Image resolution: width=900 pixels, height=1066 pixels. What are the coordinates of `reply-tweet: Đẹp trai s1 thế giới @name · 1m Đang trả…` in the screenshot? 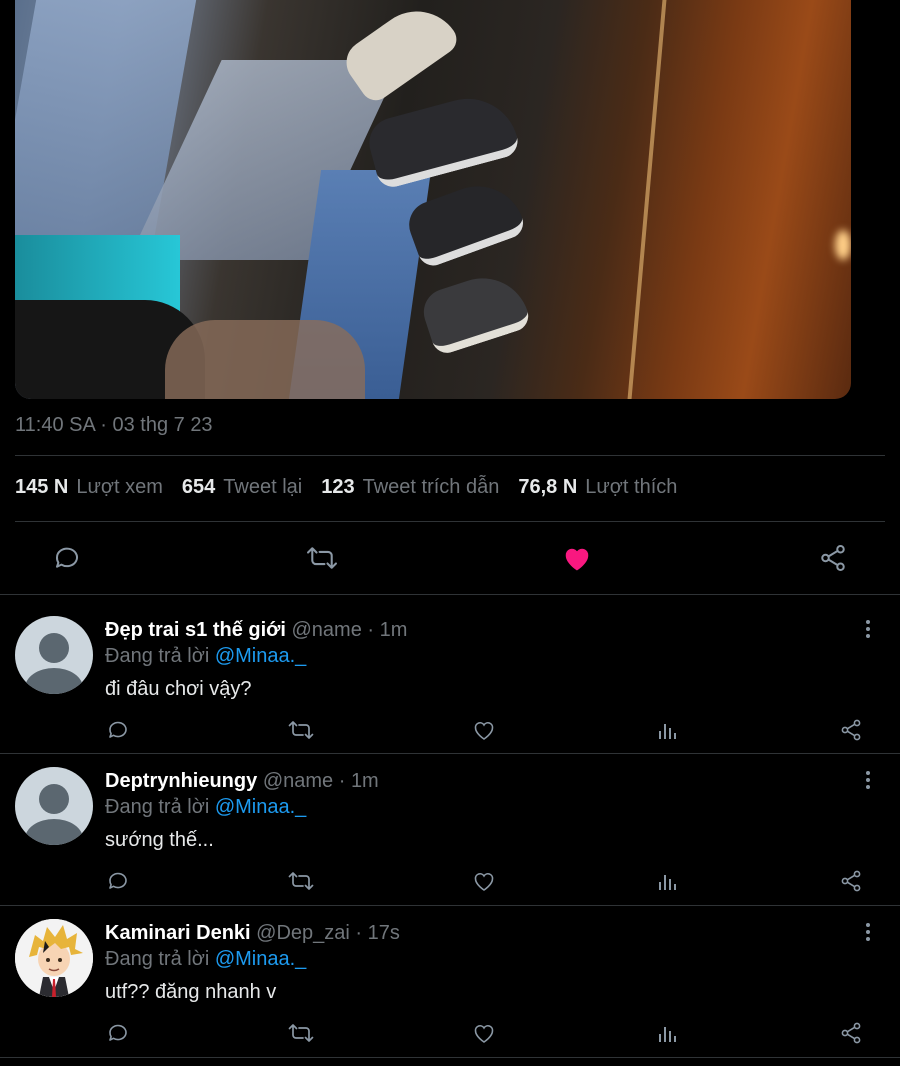 It's located at (450, 670).